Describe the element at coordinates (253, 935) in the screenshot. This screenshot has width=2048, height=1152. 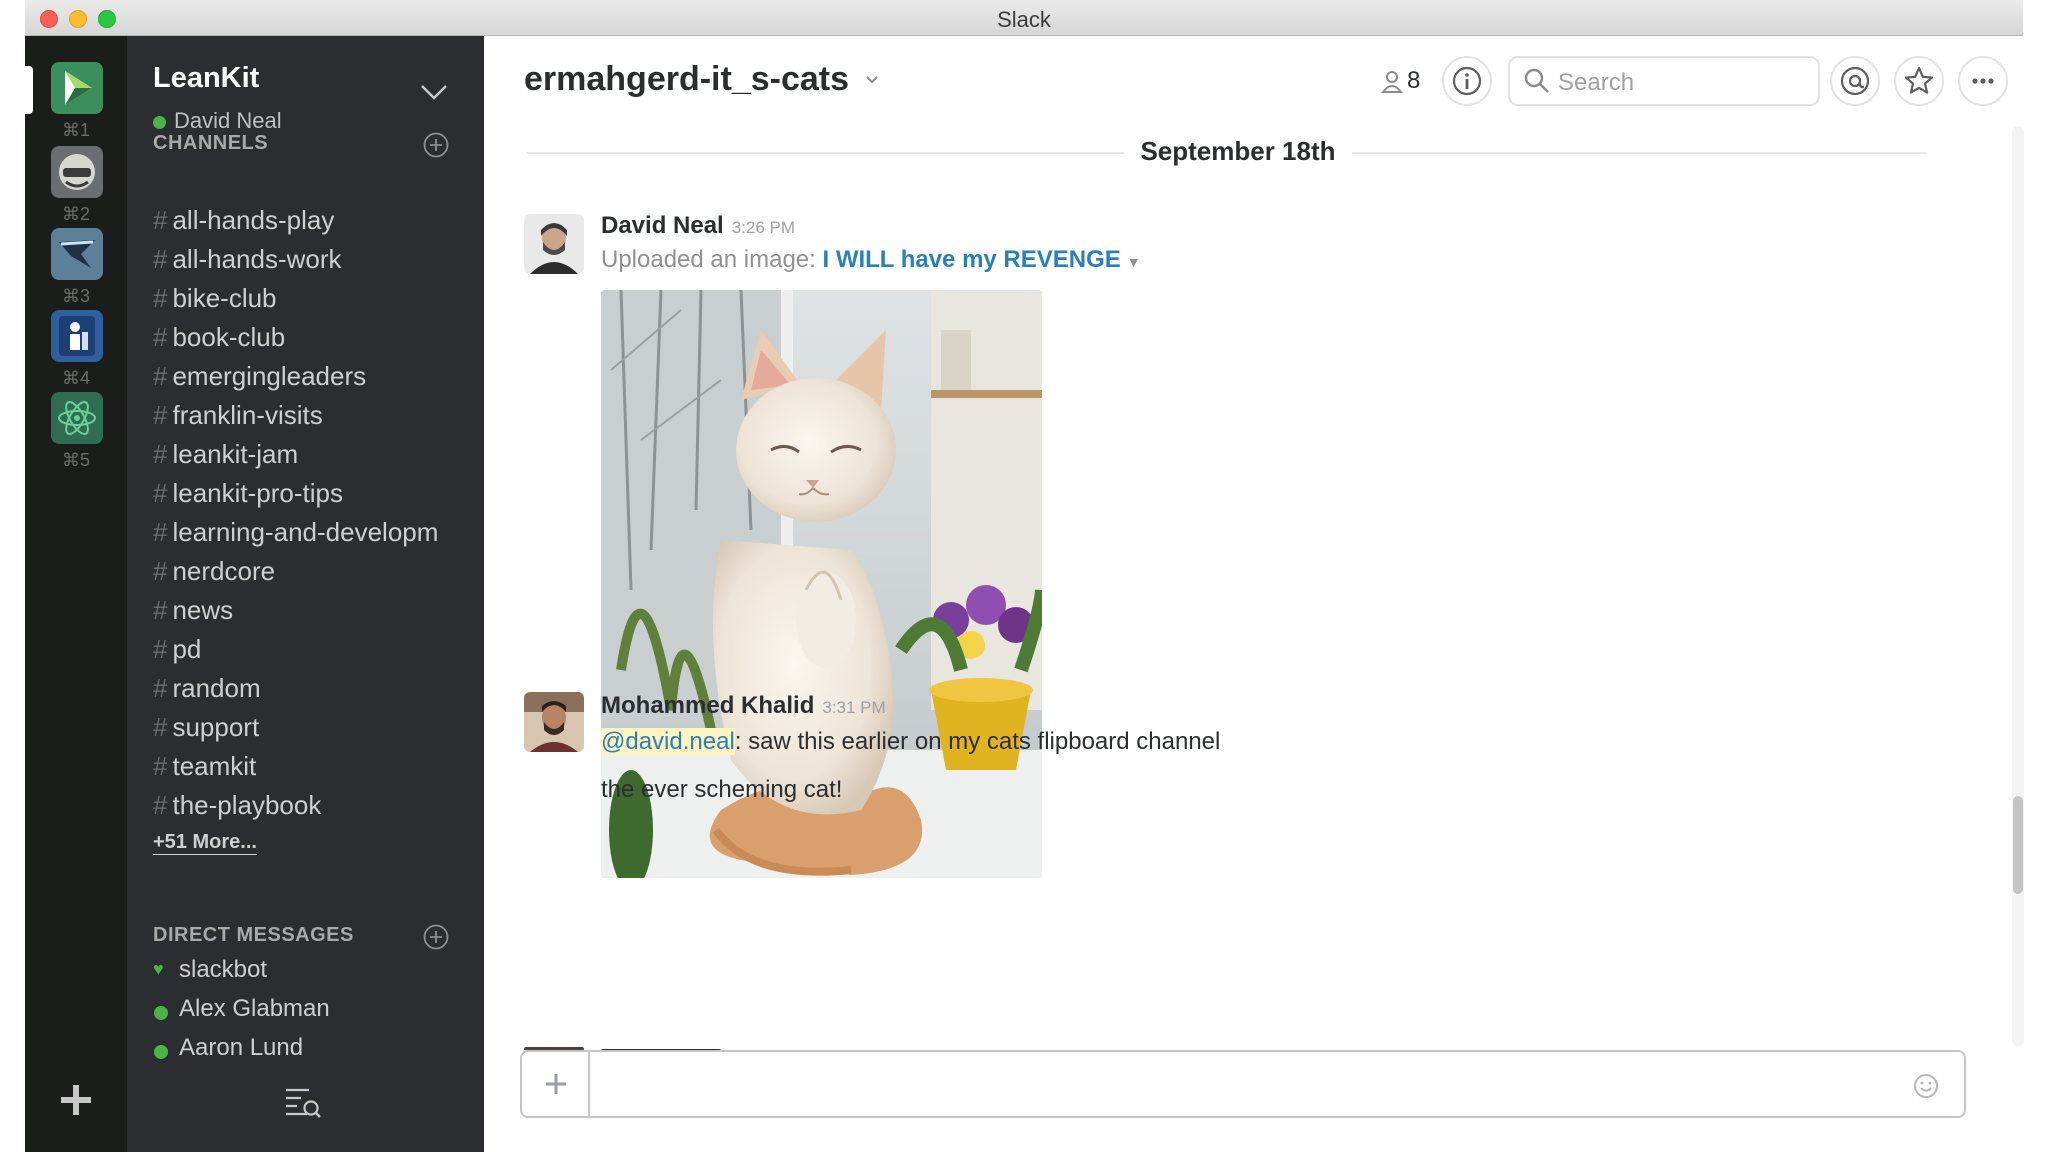
I see `direct-messages-heading: DIRECT MESSAGES` at that location.